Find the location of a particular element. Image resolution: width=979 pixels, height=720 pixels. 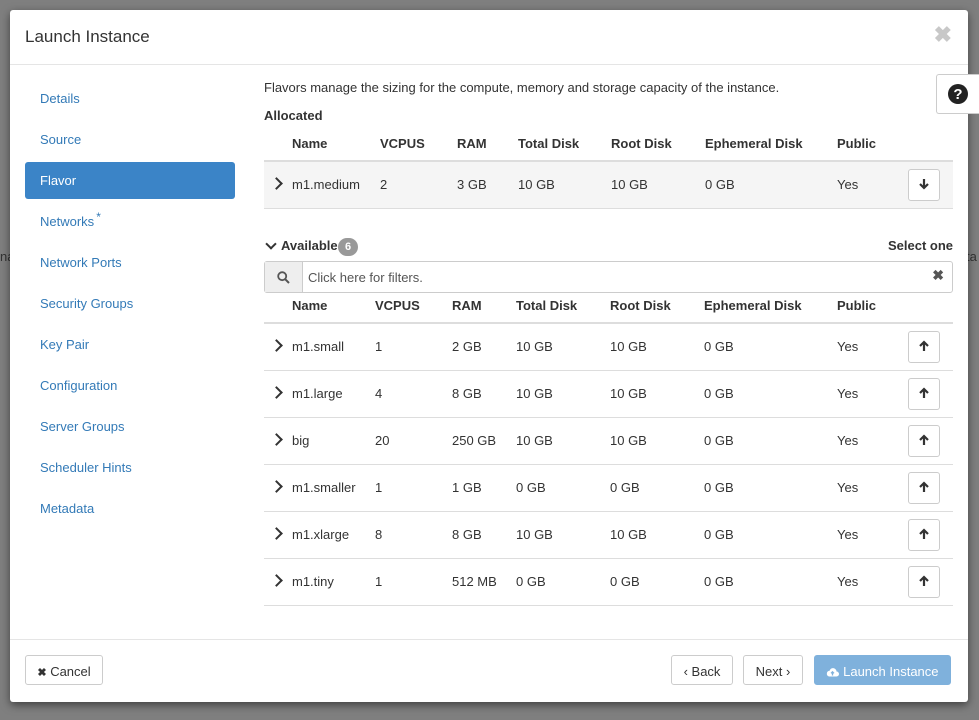

nav-item-label: Network Ports is located at coordinates (81, 262).